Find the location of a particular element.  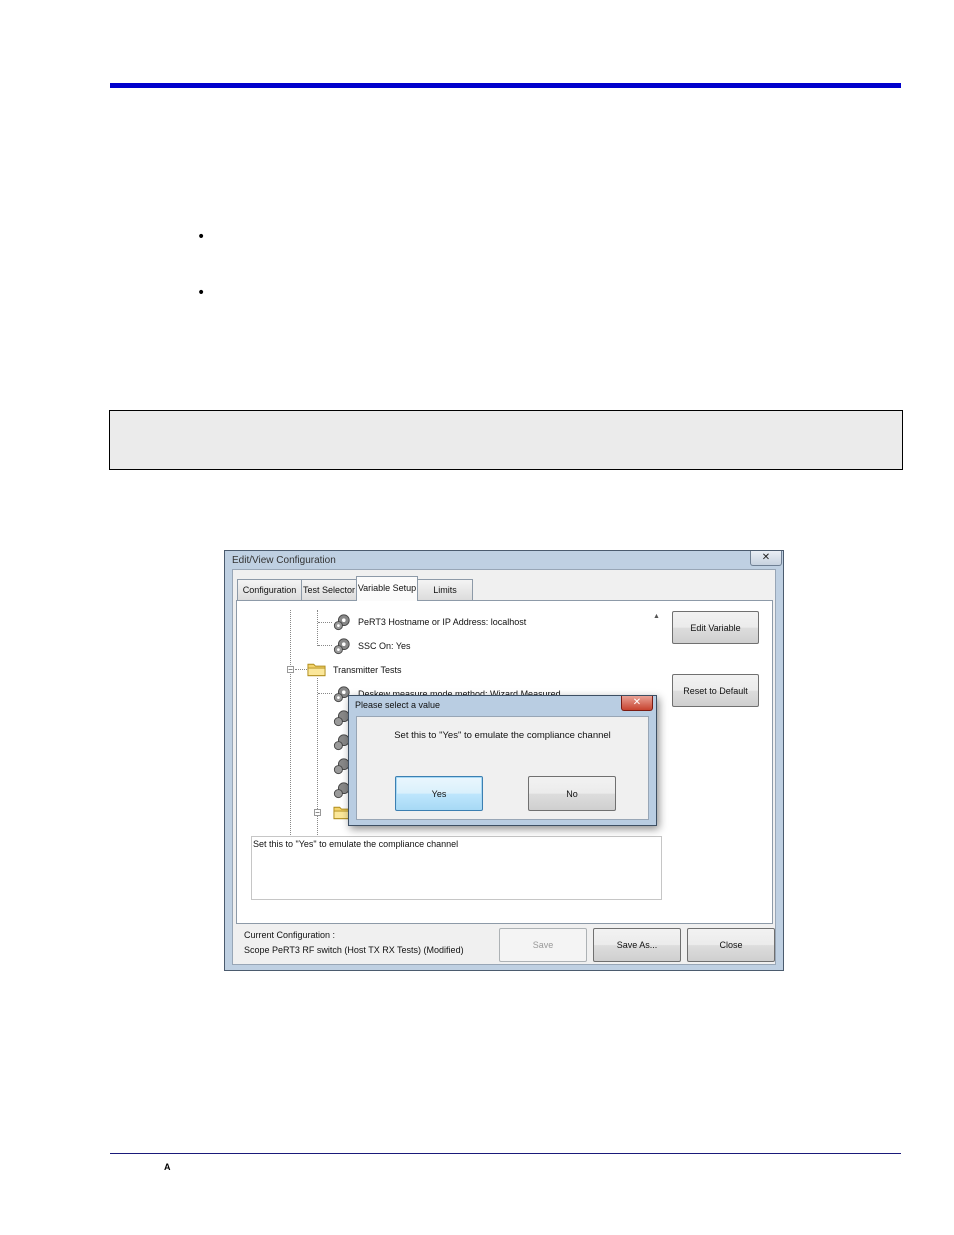

footer-glyph: A is located at coordinates (167, 1167).